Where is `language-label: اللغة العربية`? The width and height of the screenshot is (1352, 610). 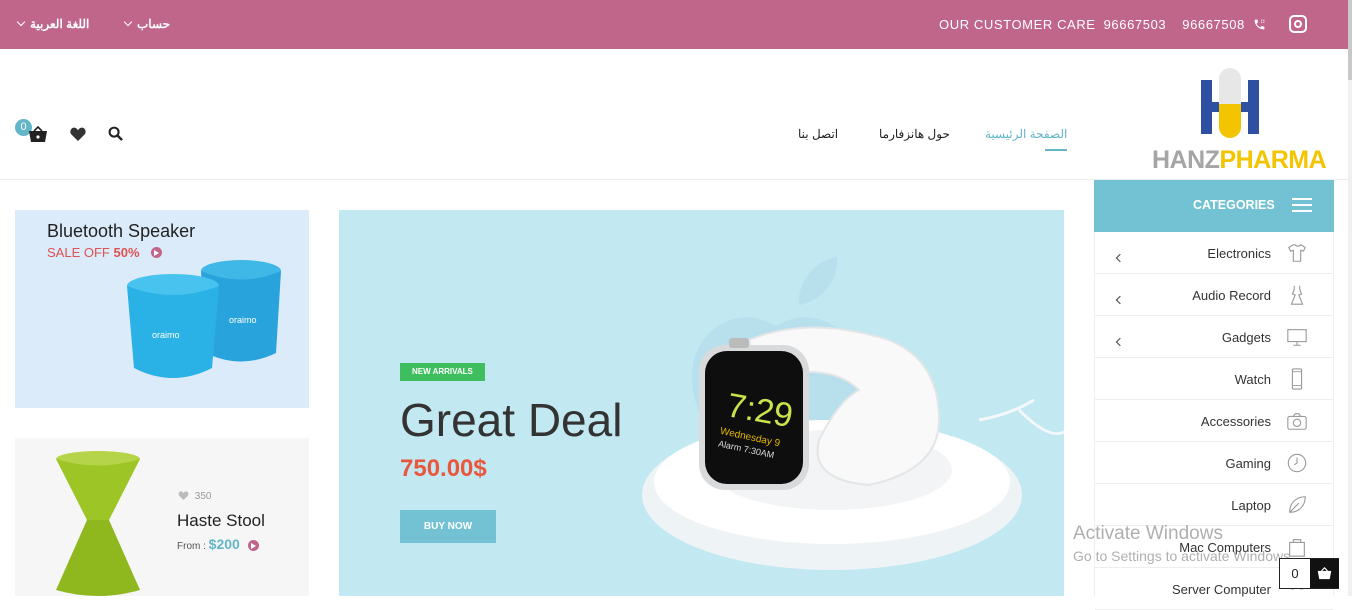 language-label: اللغة العربية is located at coordinates (60, 24).